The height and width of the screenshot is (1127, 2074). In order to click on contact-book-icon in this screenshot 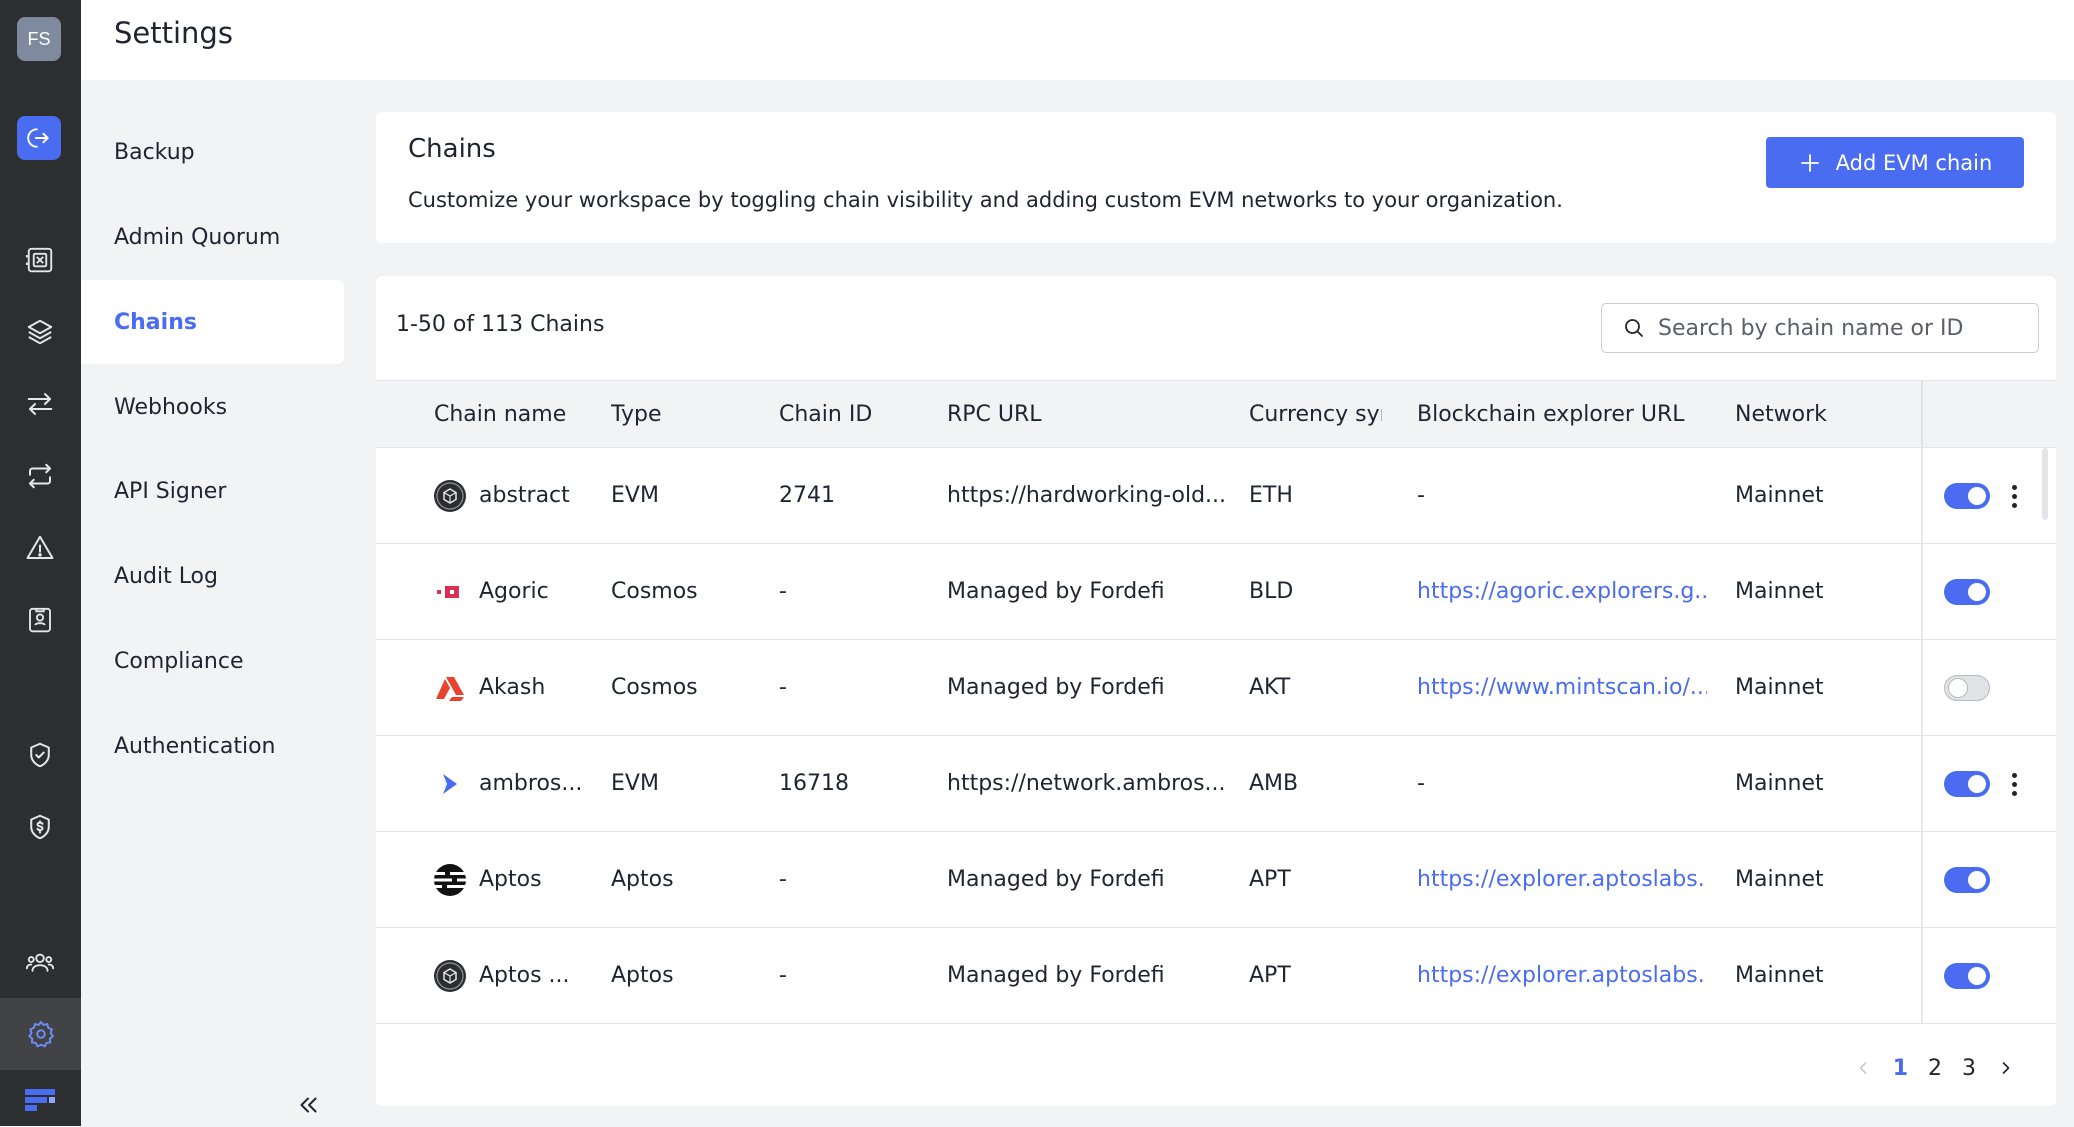, I will do `click(40, 620)`.